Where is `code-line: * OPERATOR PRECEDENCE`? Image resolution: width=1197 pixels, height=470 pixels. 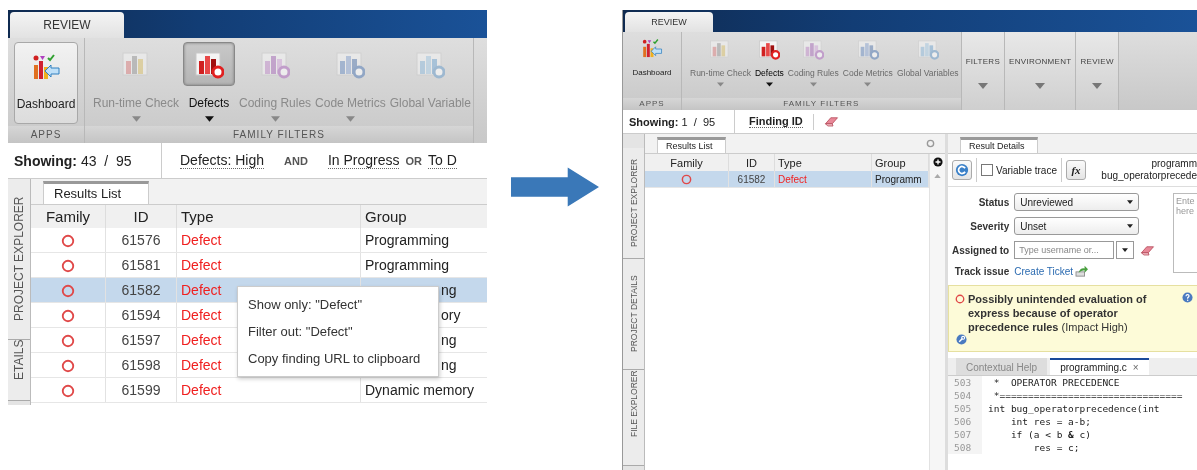
code-line: * OPERATOR PRECEDENCE is located at coordinates (1056, 382).